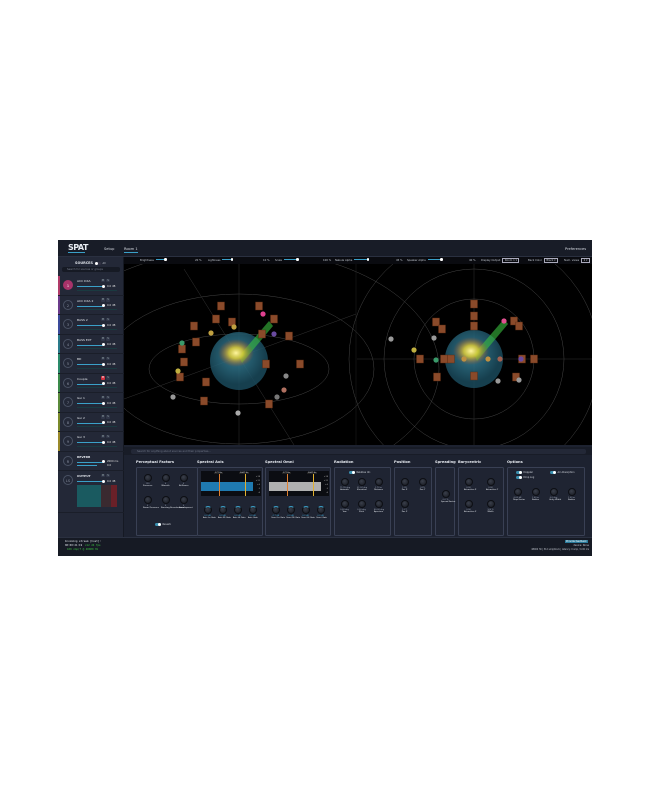  I want to click on relative-dir-toggle, so click(352, 472).